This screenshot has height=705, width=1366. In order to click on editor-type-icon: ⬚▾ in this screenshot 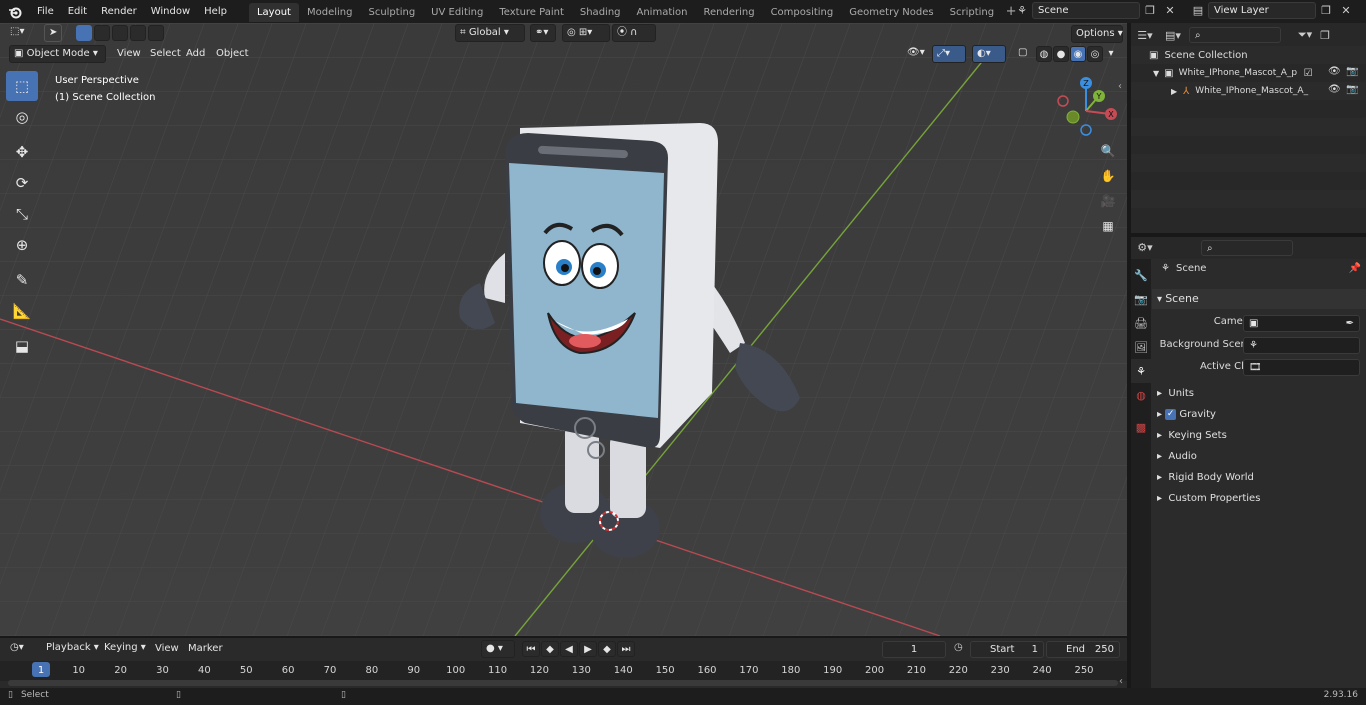, I will do `click(21, 33)`.